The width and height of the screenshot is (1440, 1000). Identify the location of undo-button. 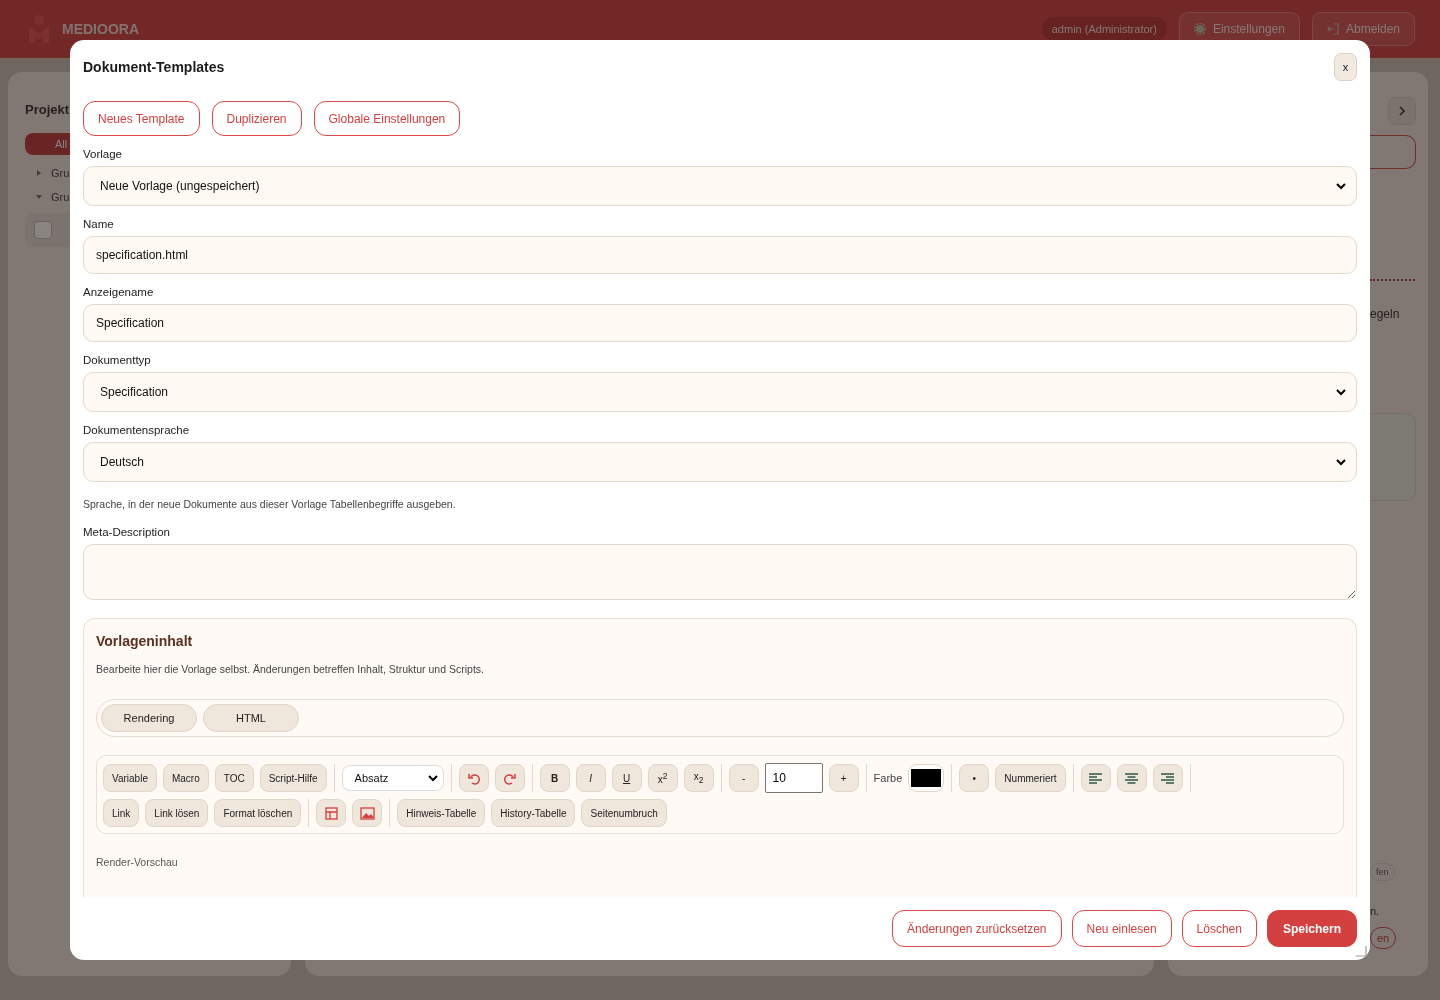
(473, 778).